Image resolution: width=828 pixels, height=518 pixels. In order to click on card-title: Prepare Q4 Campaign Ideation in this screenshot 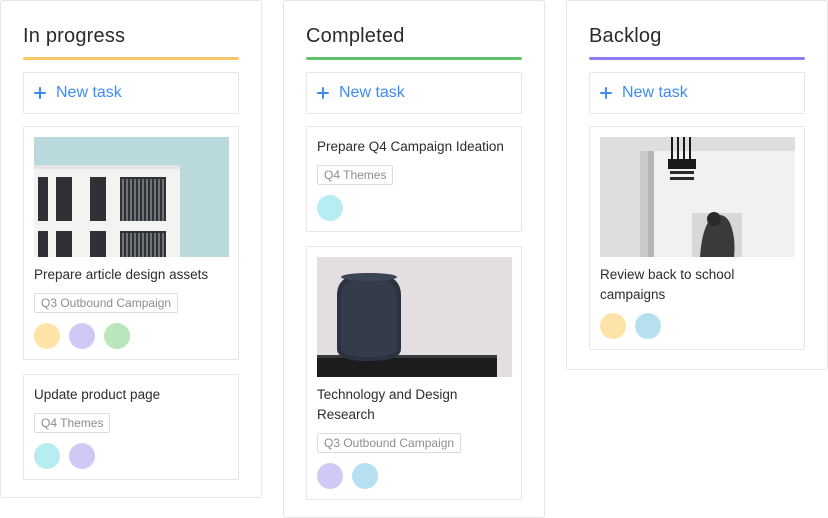, I will do `click(410, 146)`.